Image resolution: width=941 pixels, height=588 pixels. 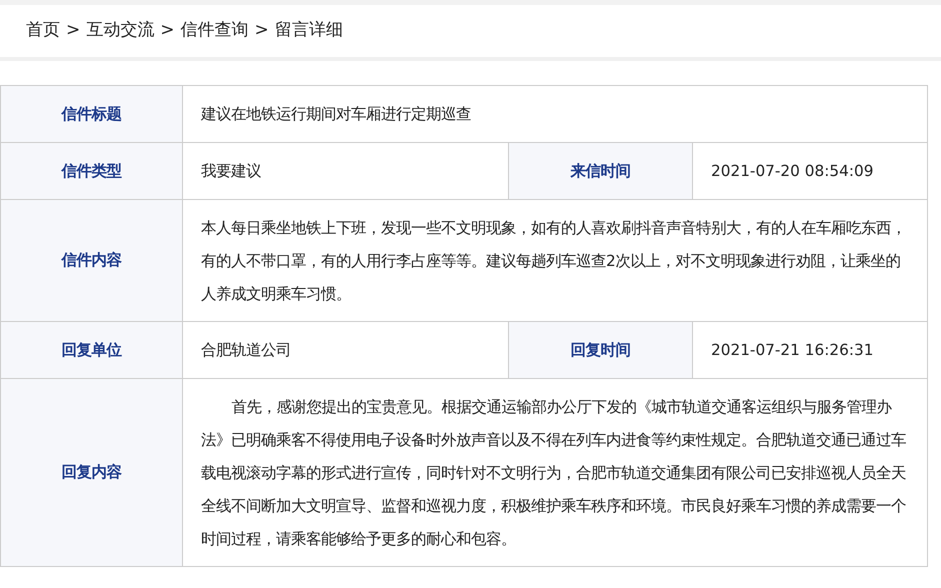 What do you see at coordinates (555, 114) in the screenshot?
I see `field-value: 建议在地铁运行期间对车厢进行定期巡查` at bounding box center [555, 114].